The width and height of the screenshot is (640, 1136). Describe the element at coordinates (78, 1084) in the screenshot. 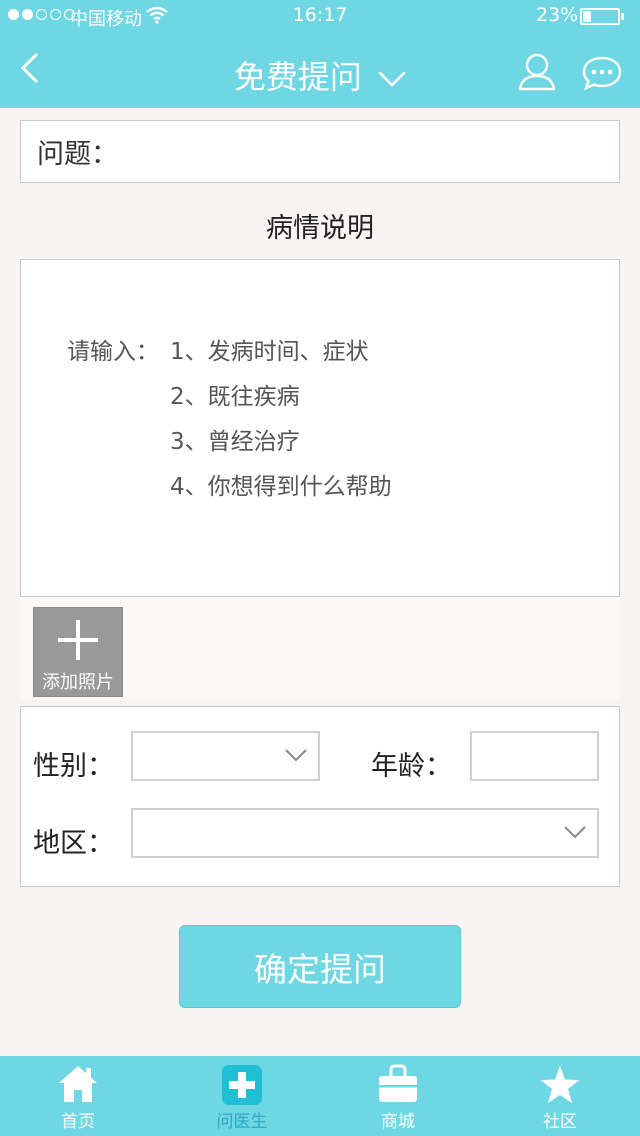

I see `home-icon` at that location.